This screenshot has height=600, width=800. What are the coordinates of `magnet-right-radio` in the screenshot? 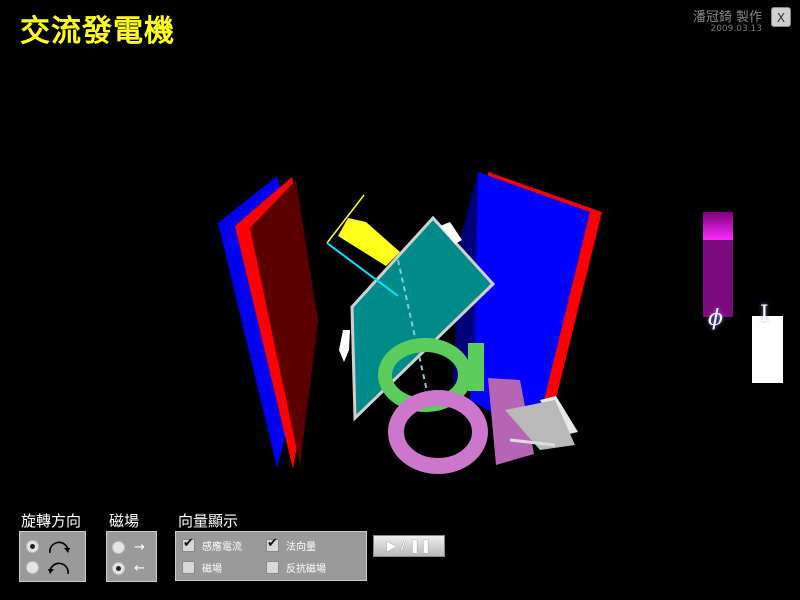 It's located at (118, 547).